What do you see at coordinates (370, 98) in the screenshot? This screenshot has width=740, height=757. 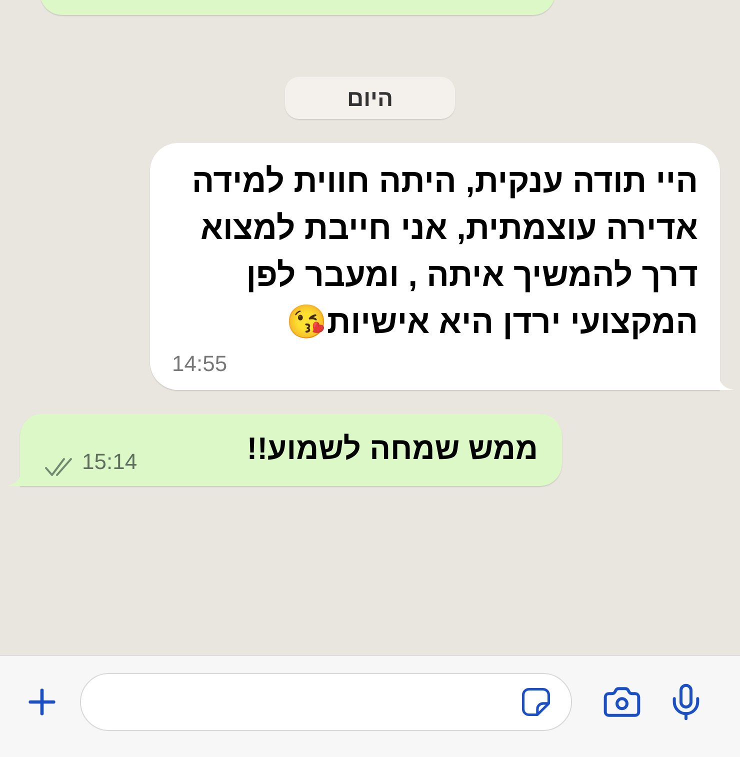 I see `date-chip: היום` at bounding box center [370, 98].